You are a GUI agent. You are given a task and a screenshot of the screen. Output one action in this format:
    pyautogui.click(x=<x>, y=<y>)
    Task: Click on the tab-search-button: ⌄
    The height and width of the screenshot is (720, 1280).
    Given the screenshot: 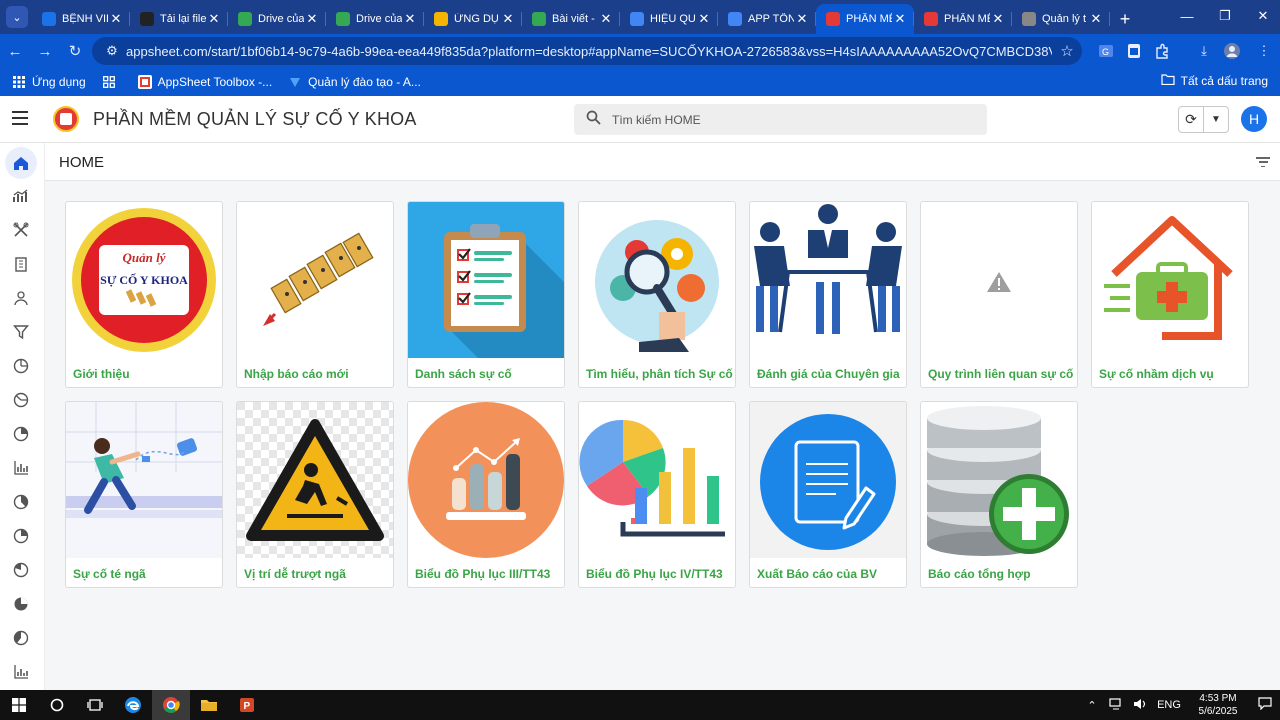 What is the action you would take?
    pyautogui.click(x=17, y=17)
    